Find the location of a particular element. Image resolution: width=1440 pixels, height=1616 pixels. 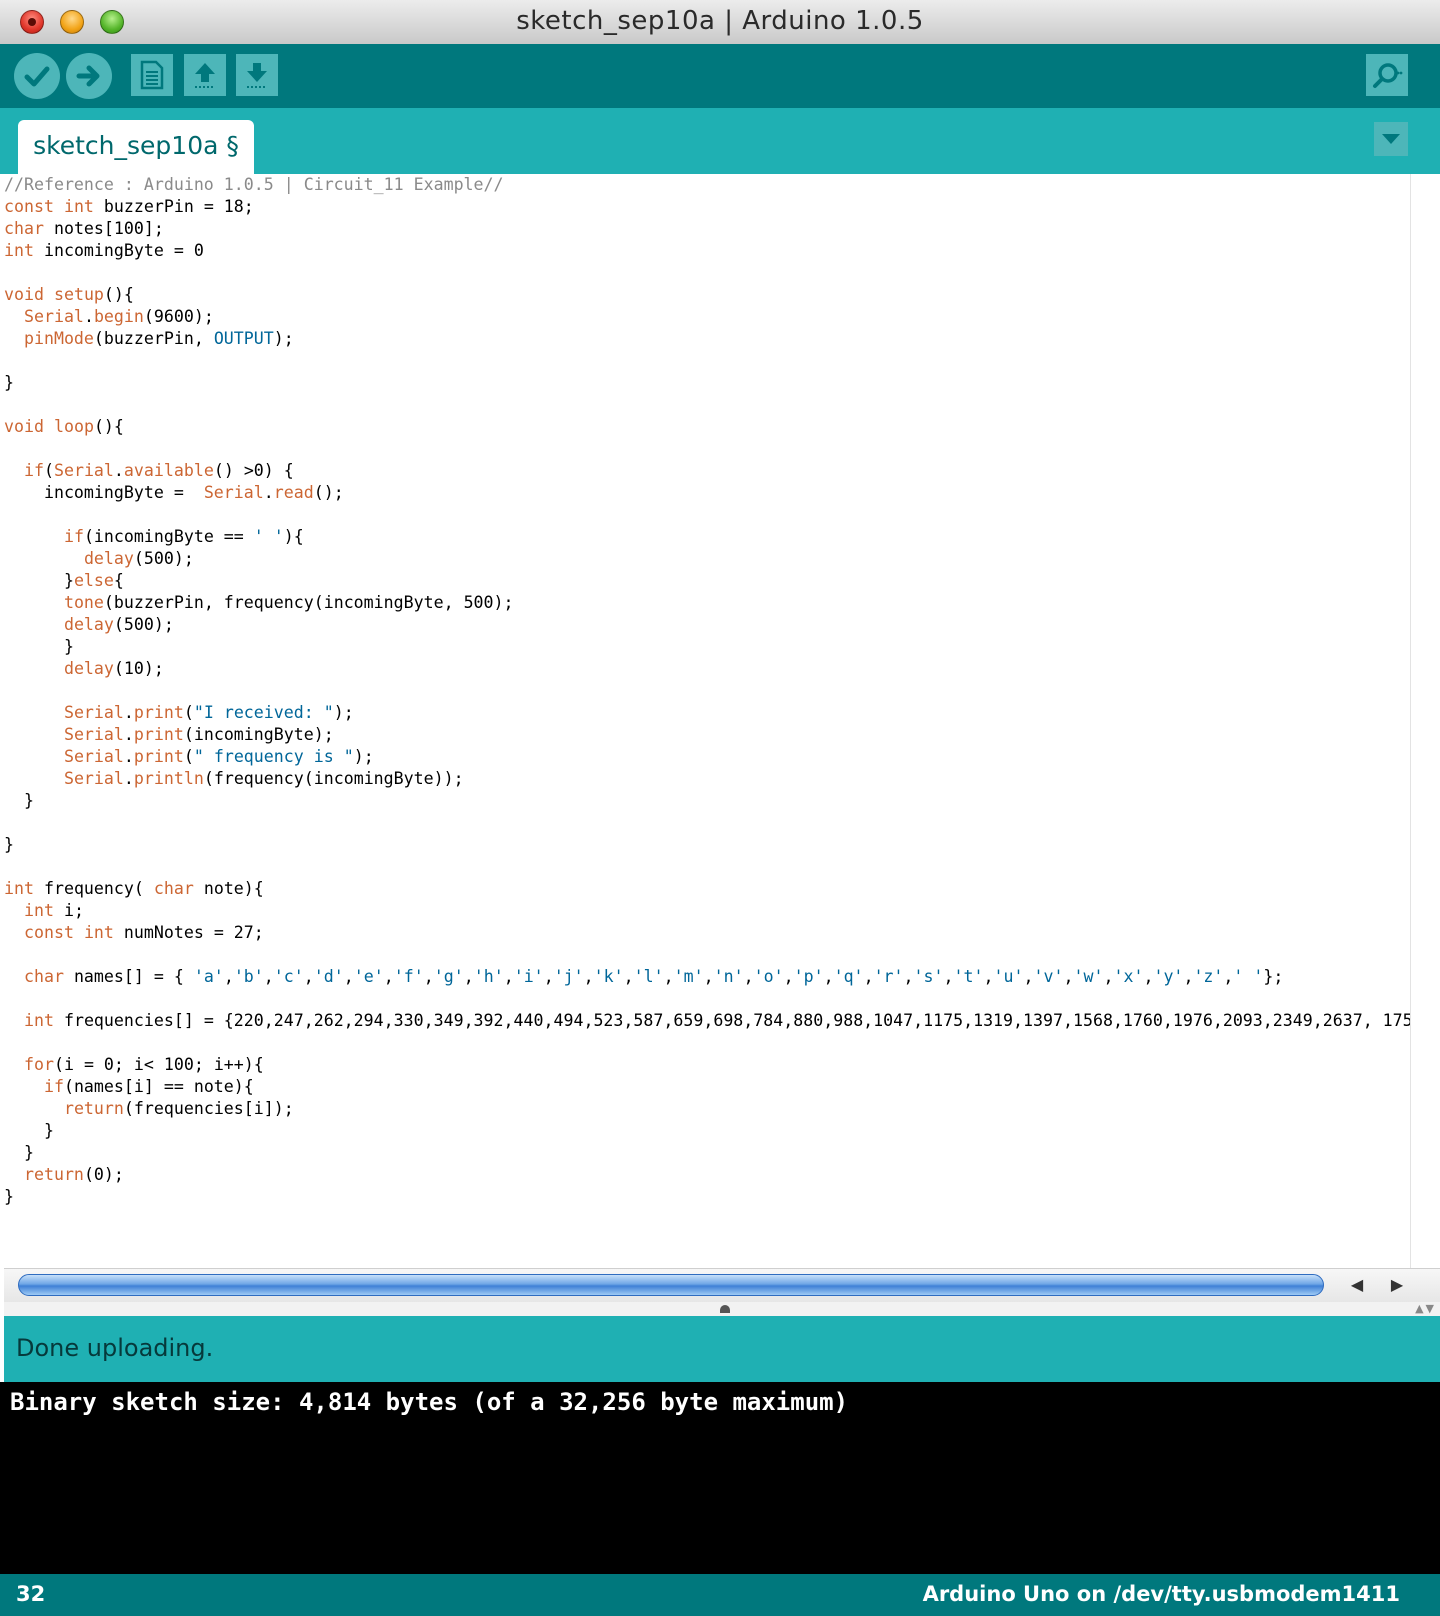

open-arrow-up-icon is located at coordinates (205, 75).